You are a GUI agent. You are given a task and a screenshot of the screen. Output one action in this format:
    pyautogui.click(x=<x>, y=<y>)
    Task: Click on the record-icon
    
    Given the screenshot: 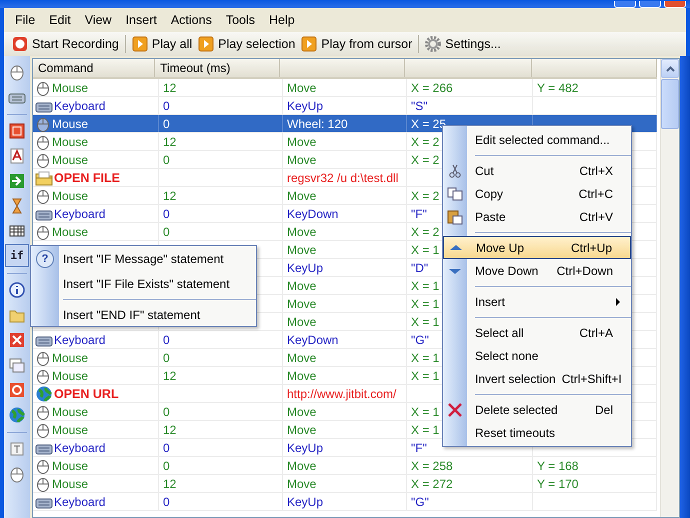 What is the action you would take?
    pyautogui.click(x=20, y=44)
    